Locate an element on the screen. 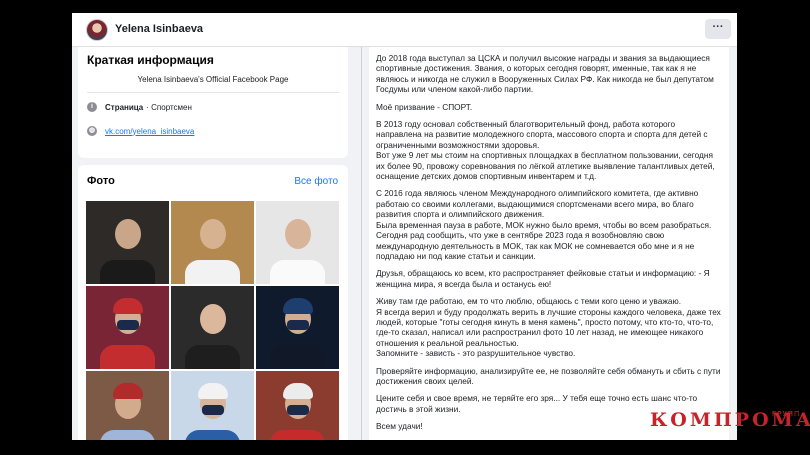 This screenshot has width=810, height=455. website-row: ◍ vk.com/yelena_isinbaeva is located at coordinates (140, 131).